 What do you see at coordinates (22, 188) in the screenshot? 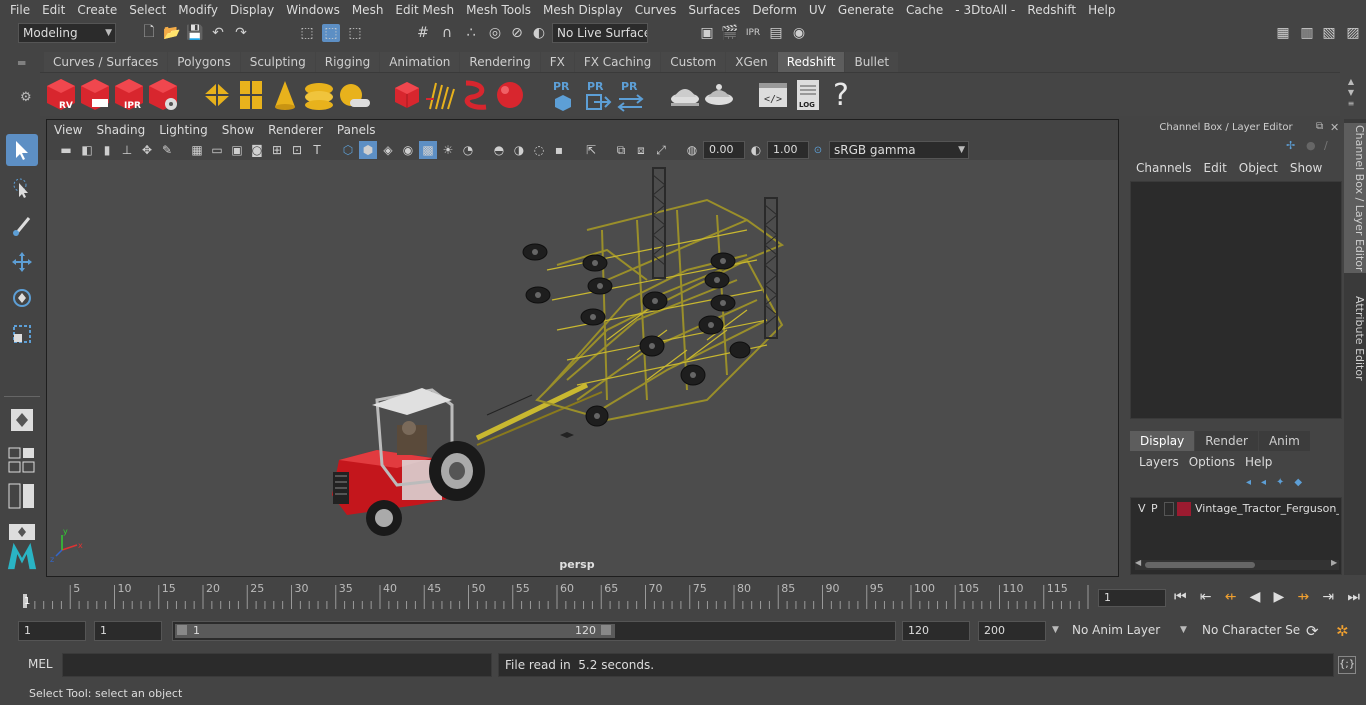
I see `lasso-tool-icon` at bounding box center [22, 188].